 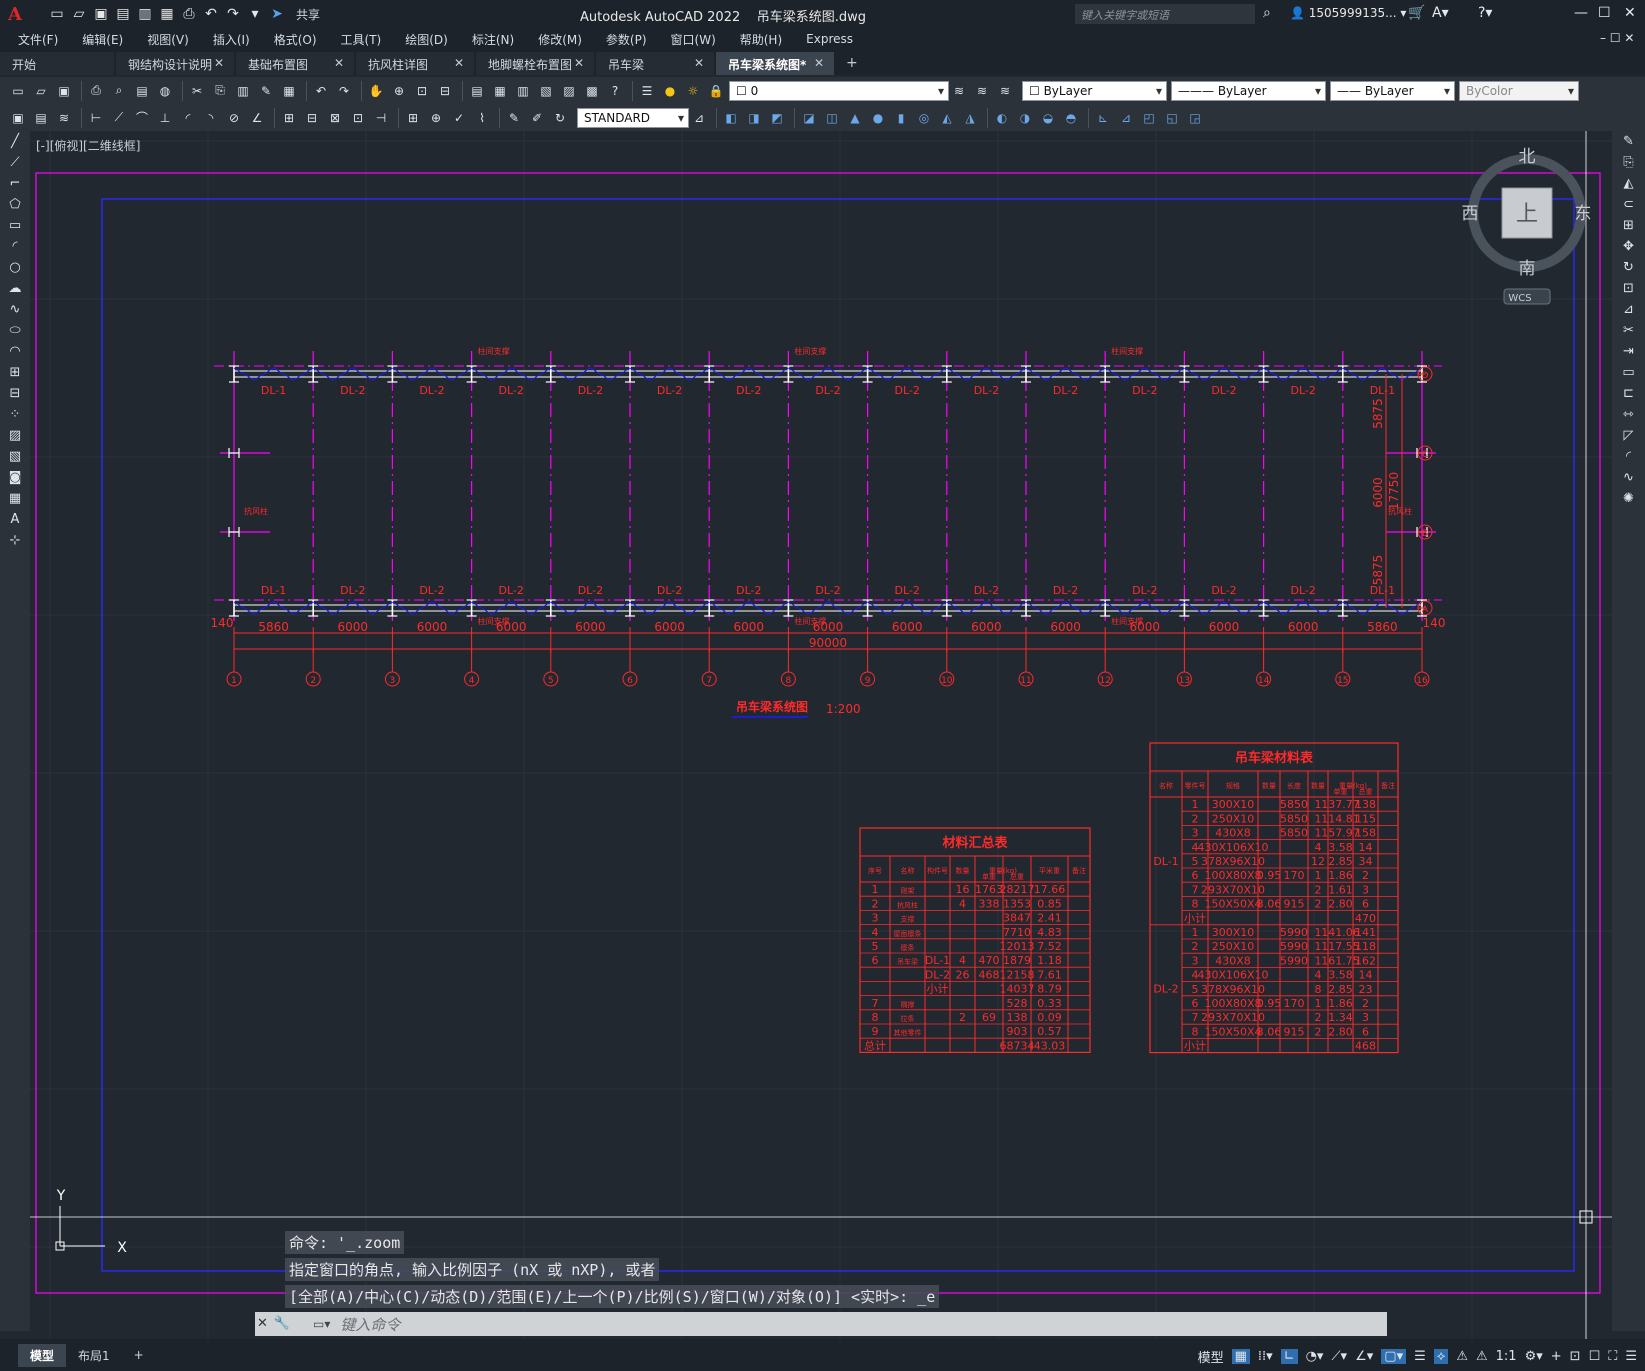 I want to click on modeling-torus-icon: ◎, so click(x=924, y=118).